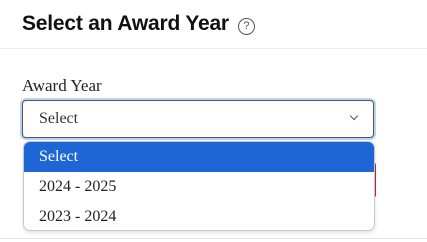 Image resolution: width=427 pixels, height=242 pixels. Describe the element at coordinates (213, 48) in the screenshot. I see `header-divider` at that location.